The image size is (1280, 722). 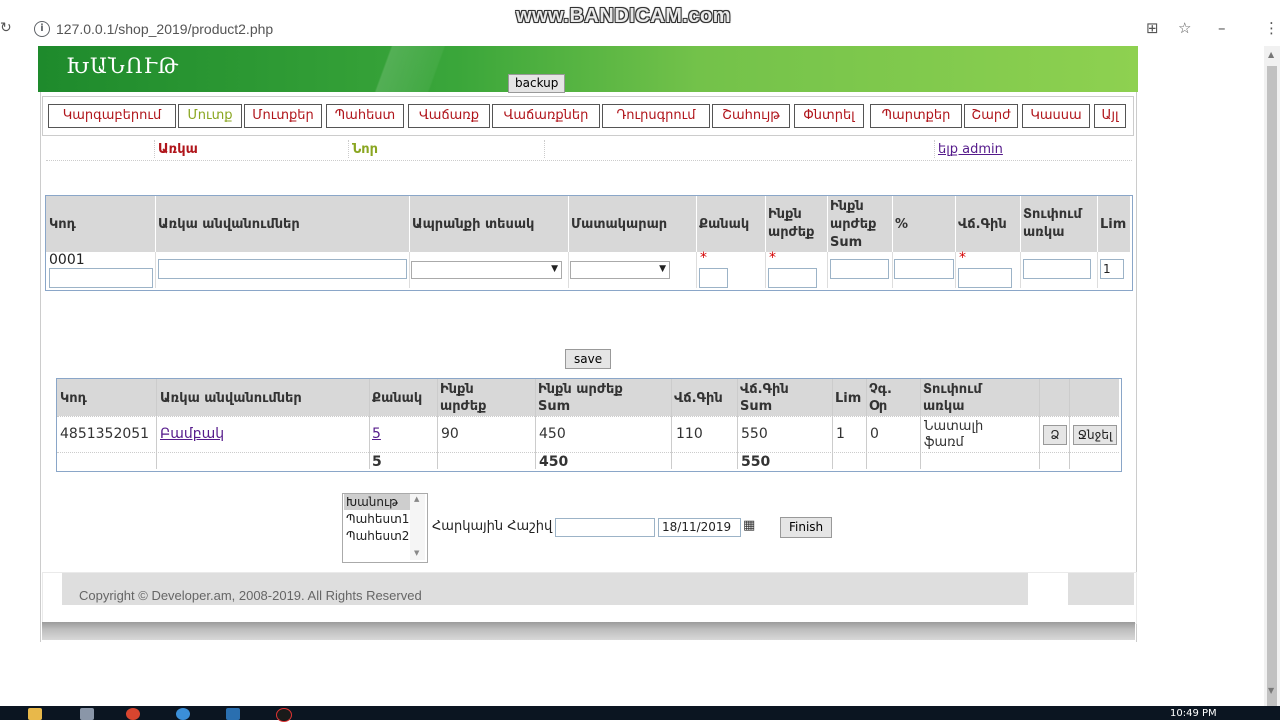 What do you see at coordinates (829, 116) in the screenshot?
I see `nav-item-search: Փնտրել` at bounding box center [829, 116].